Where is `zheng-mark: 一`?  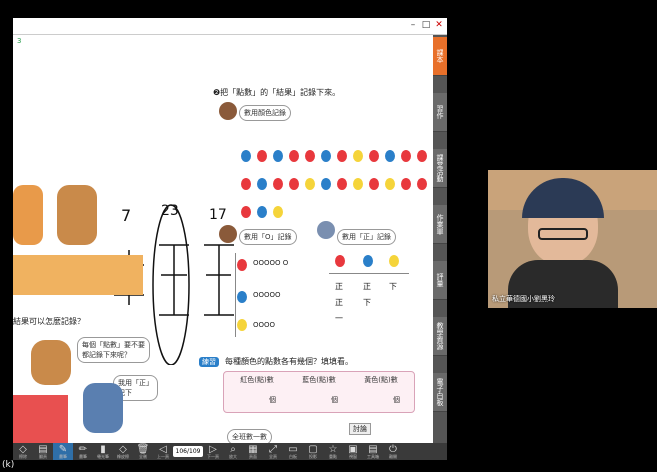 zheng-mark: 一 is located at coordinates (339, 318).